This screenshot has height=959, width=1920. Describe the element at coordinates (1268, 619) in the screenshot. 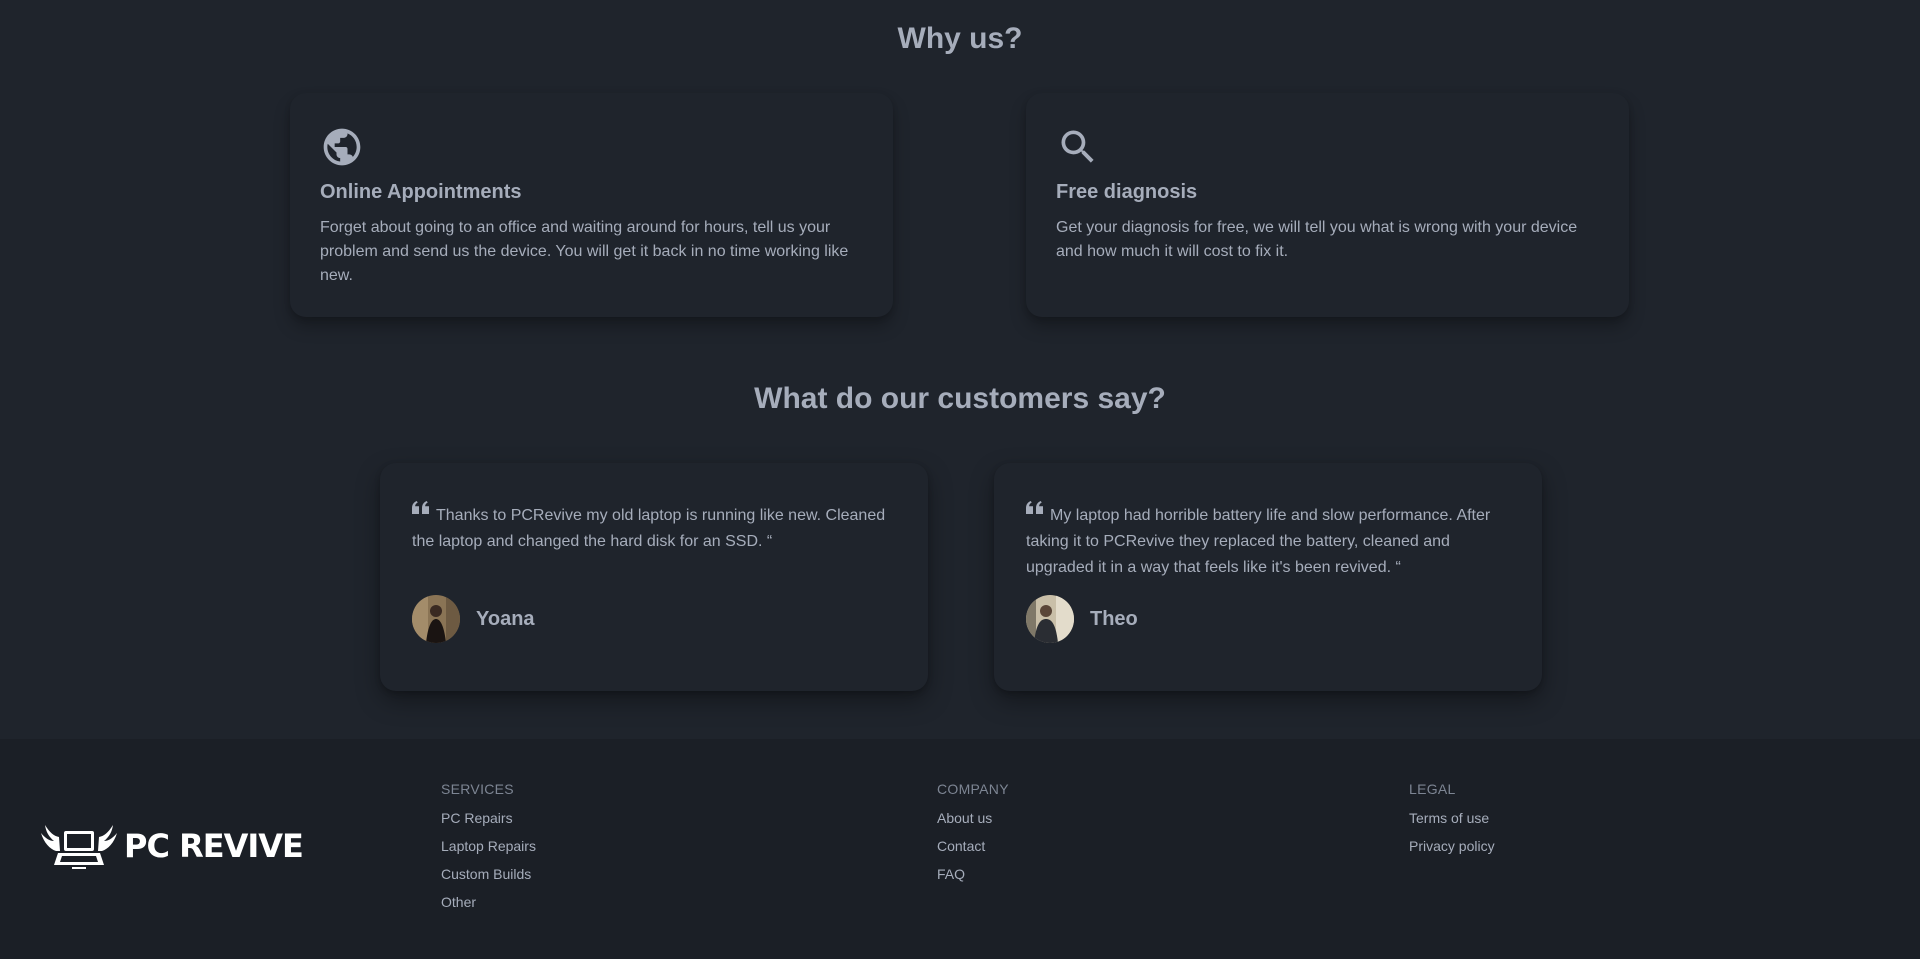

I see `testimonial-author: Theo` at that location.